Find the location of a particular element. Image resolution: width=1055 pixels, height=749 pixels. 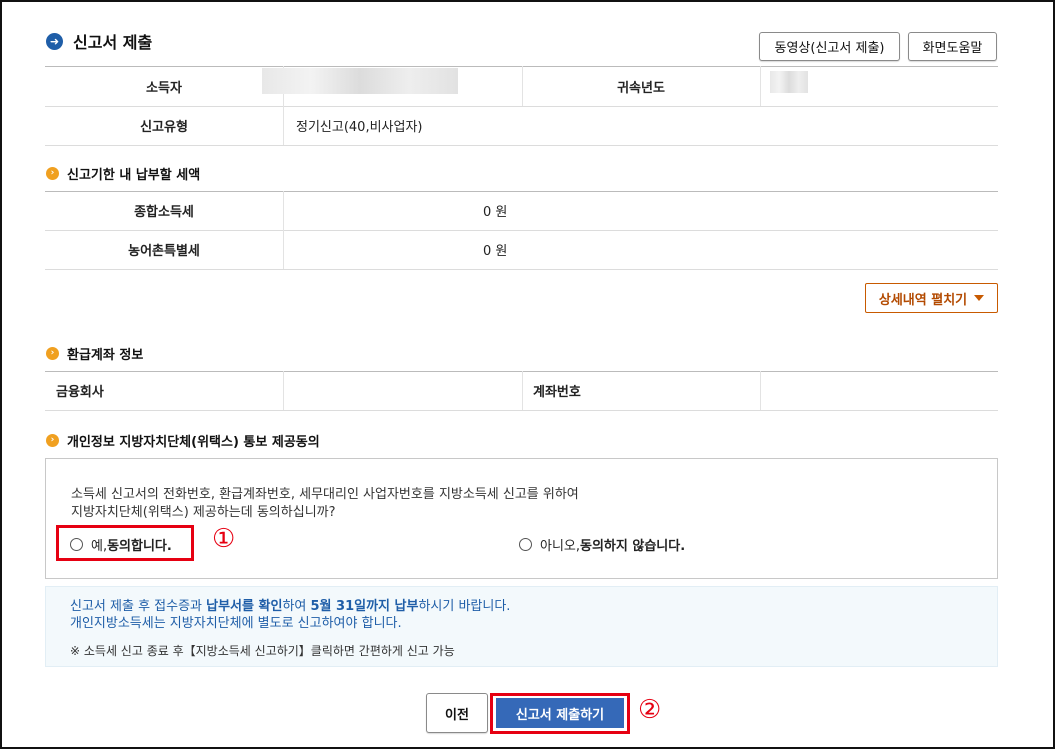

report-type-value: 정기신고(40,비사업자) is located at coordinates (359, 127).